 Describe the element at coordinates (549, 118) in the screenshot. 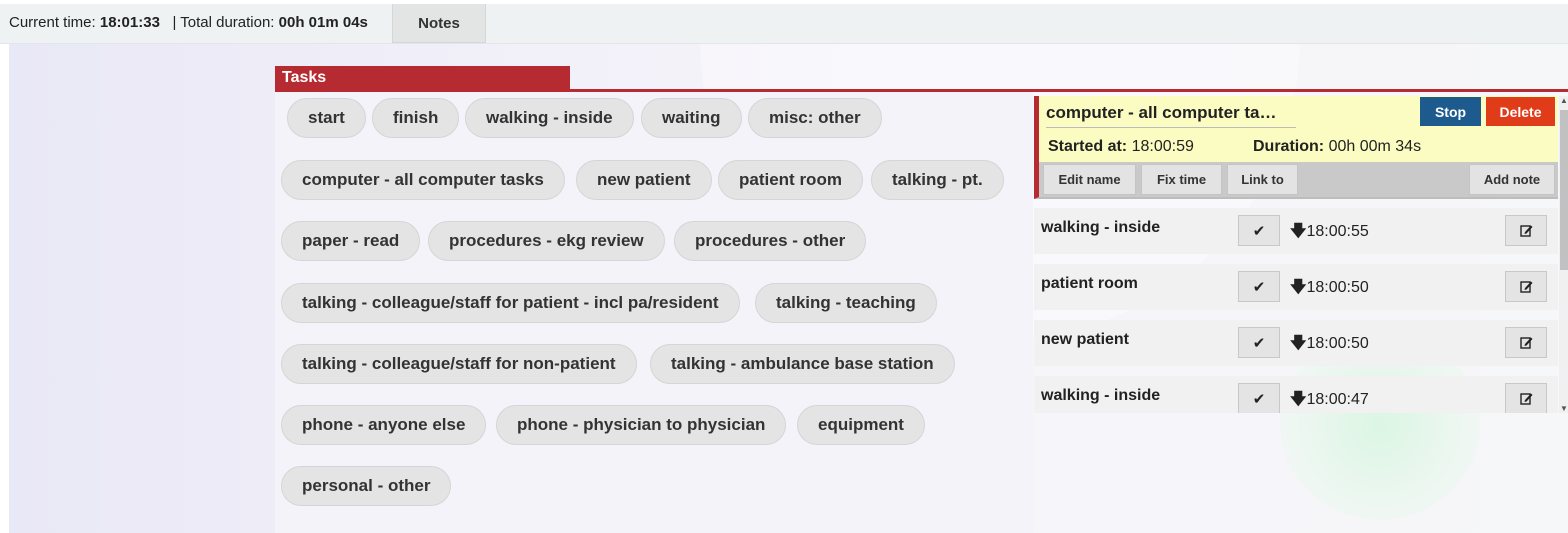

I see `task-button-walking-inside: walking - inside` at that location.